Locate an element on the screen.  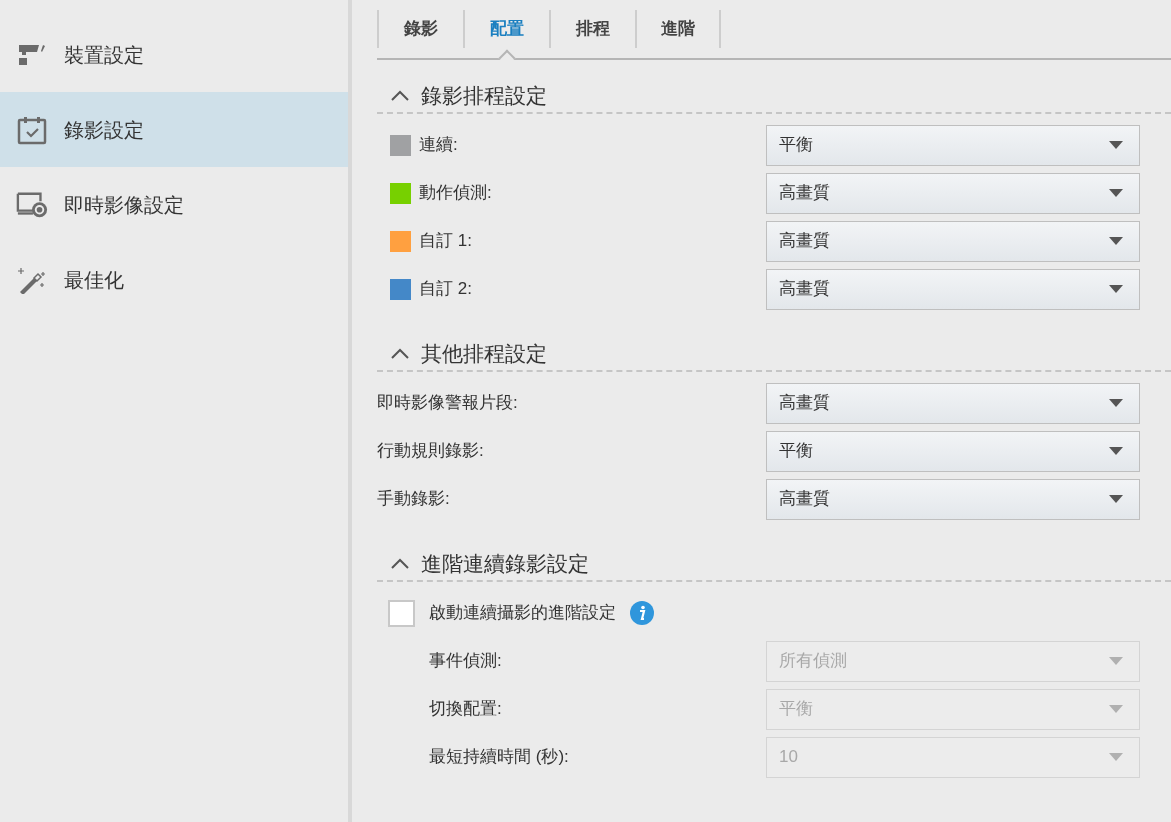
sidebar-item: 裝置設定 is located at coordinates (174, 54).